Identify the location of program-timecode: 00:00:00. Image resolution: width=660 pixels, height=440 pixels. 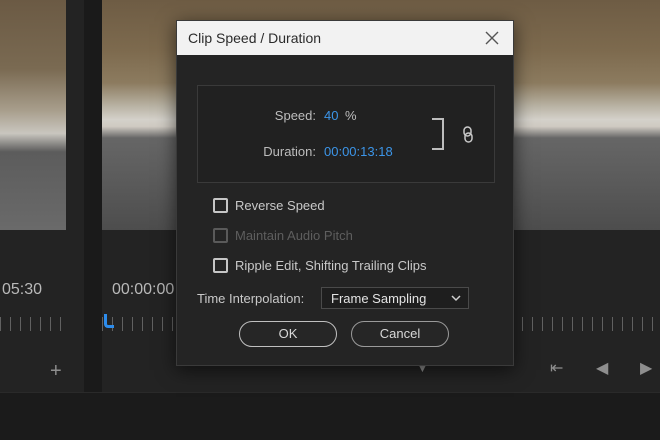
(143, 289).